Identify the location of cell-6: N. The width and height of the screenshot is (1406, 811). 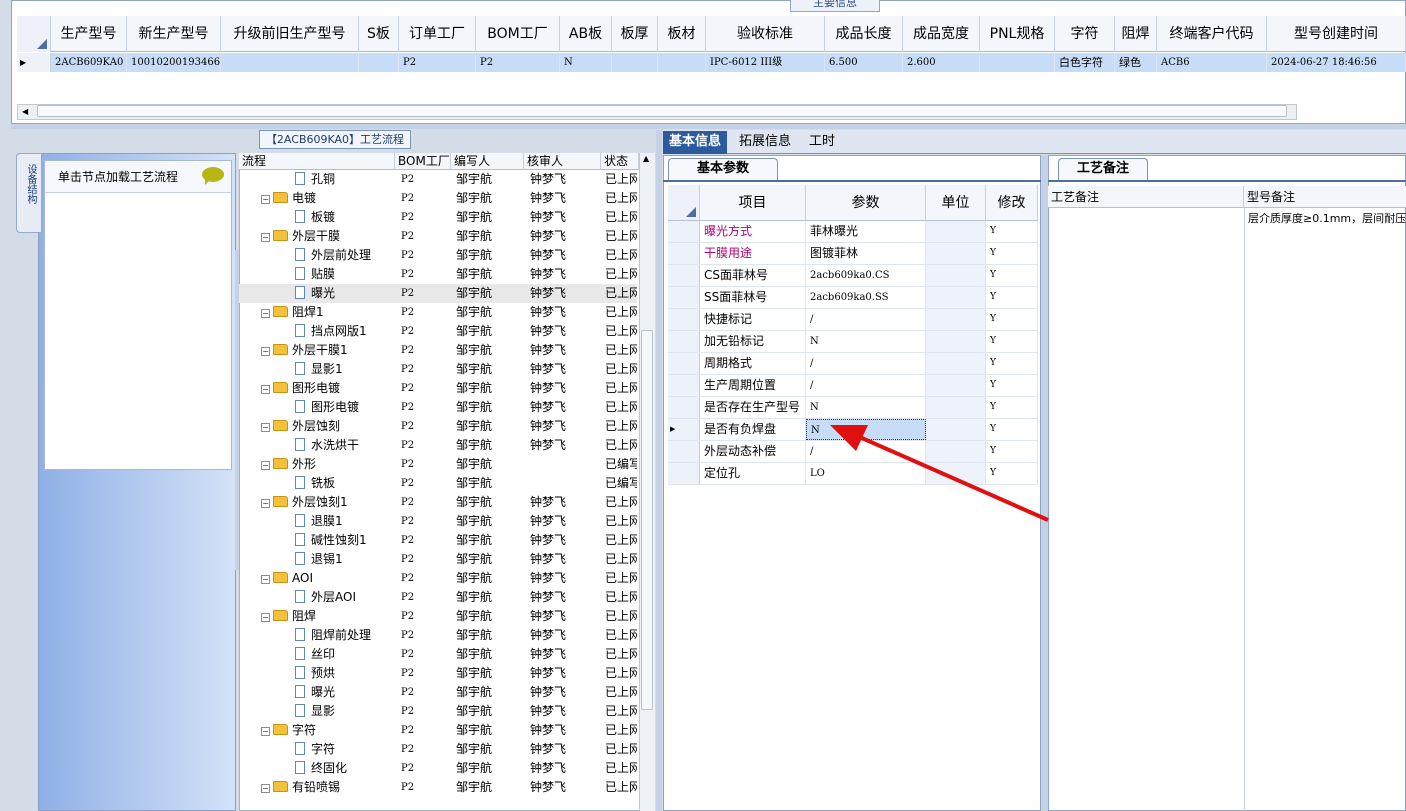
(586, 62).